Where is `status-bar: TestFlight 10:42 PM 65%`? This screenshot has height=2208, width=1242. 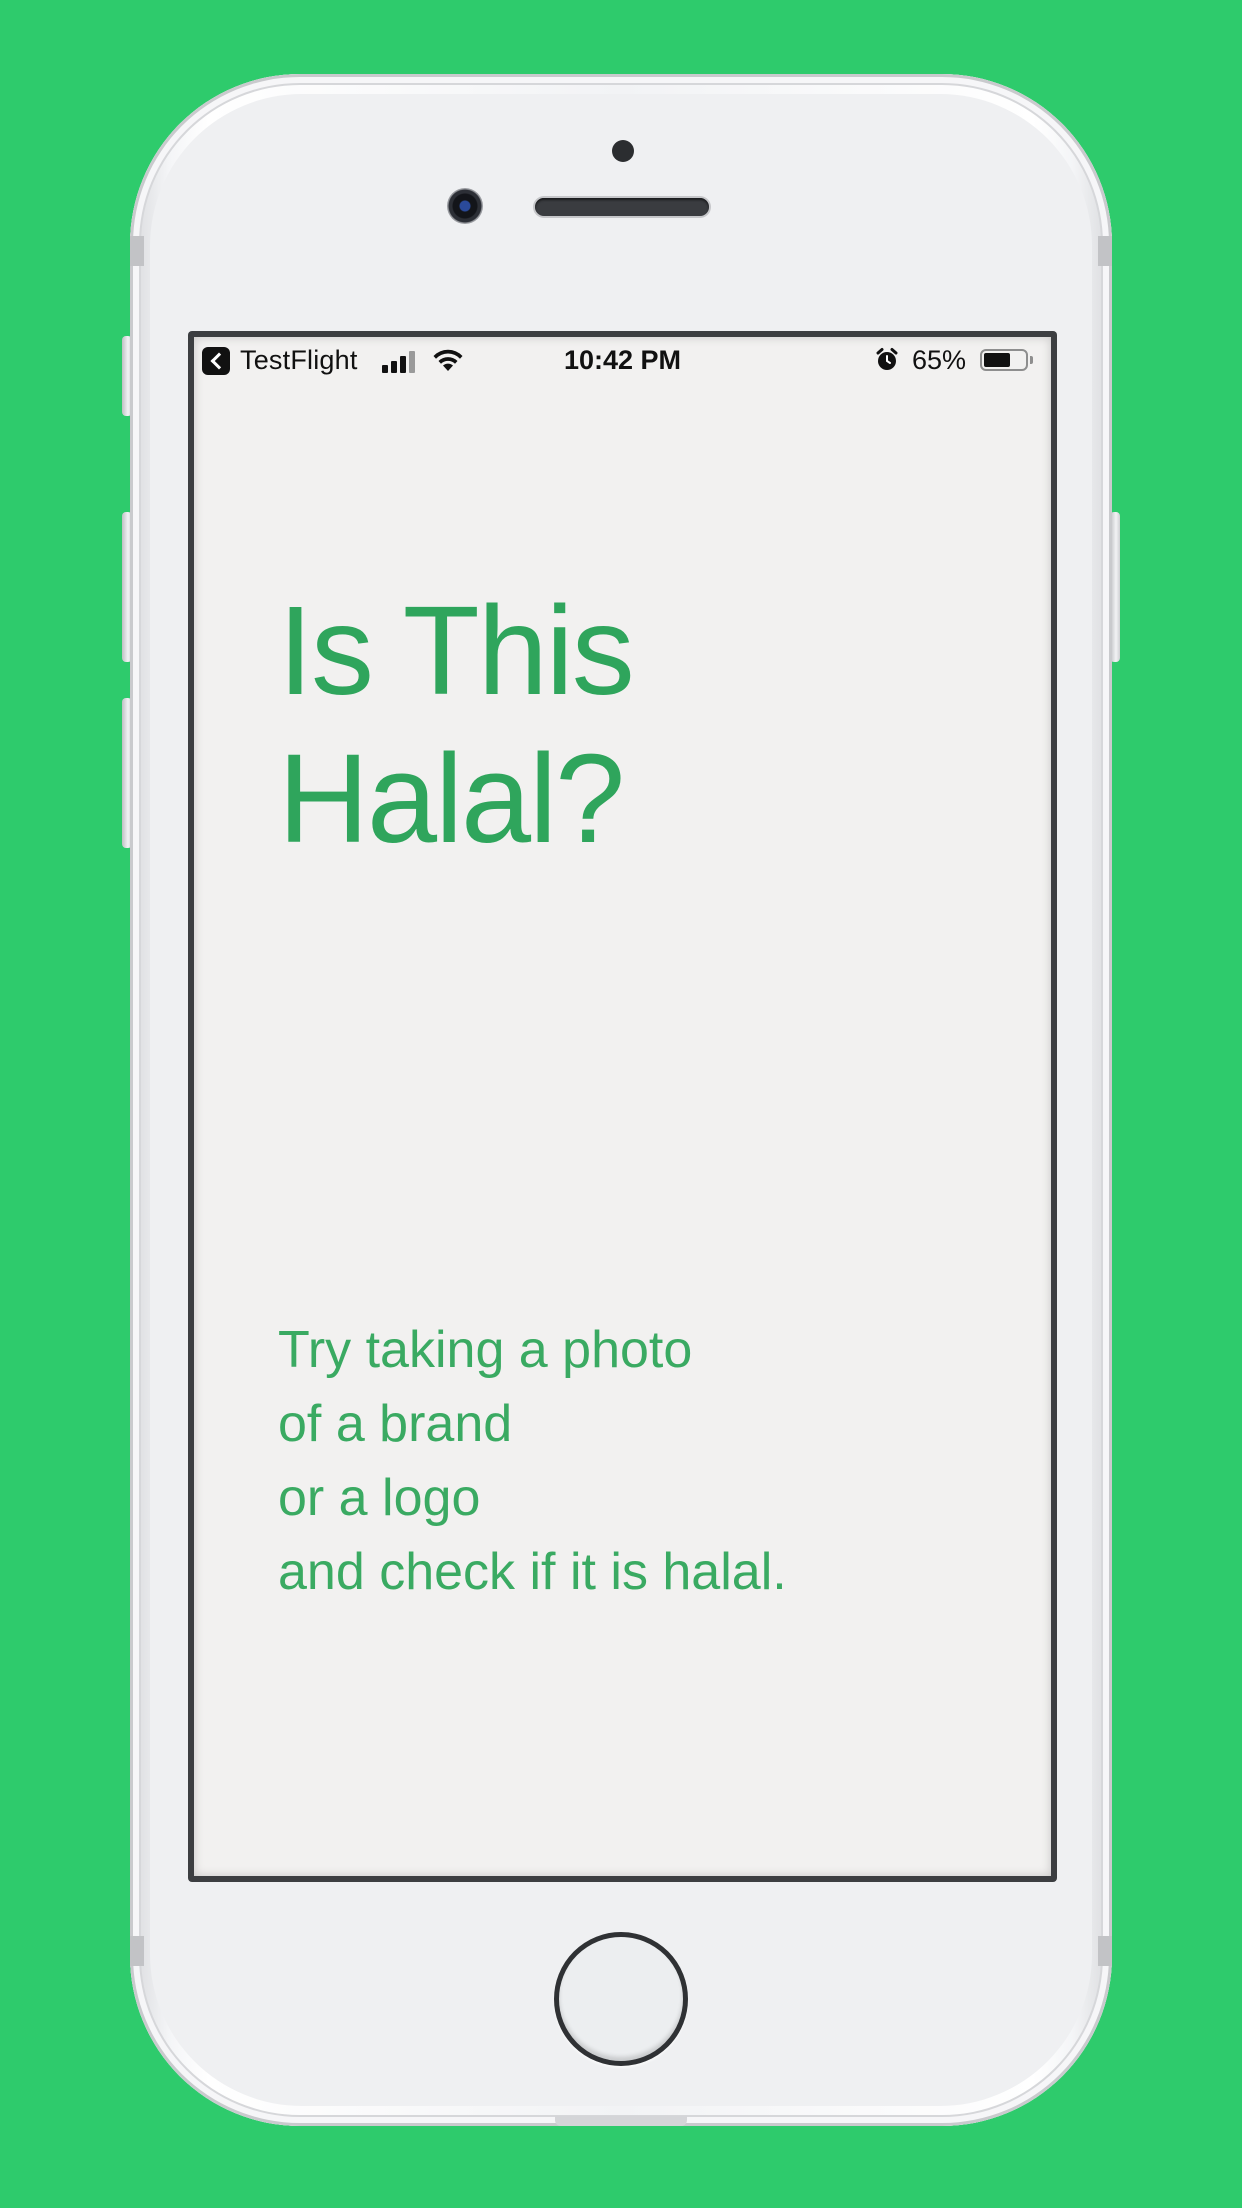 status-bar: TestFlight 10:42 PM 65% is located at coordinates (622, 360).